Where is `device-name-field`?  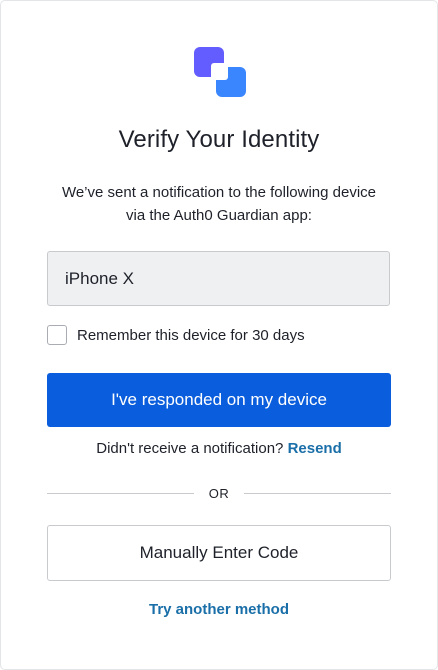
device-name-field is located at coordinates (218, 278).